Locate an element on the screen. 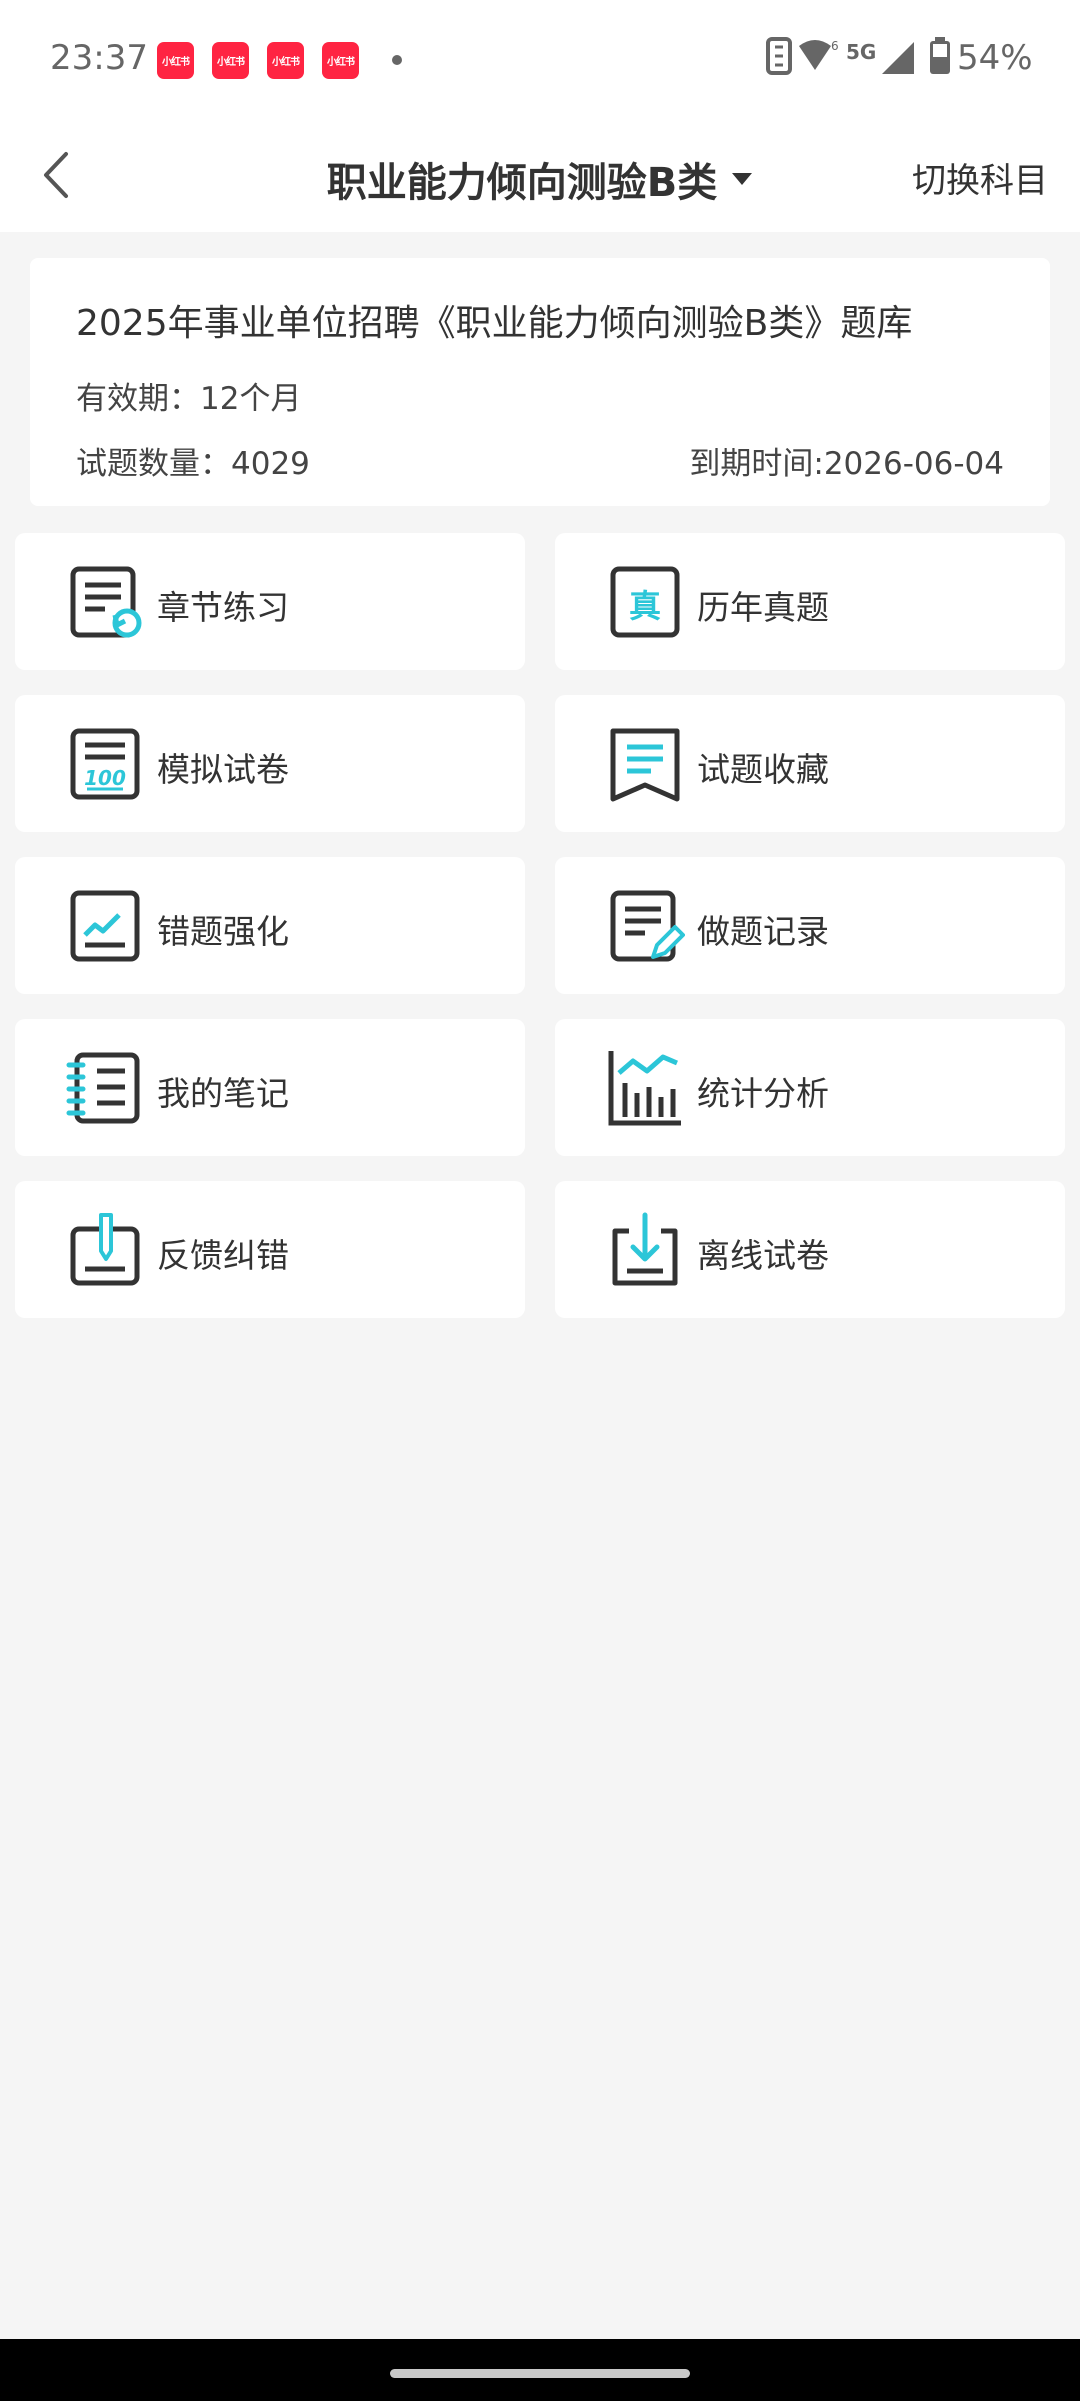 This screenshot has height=2401, width=1080. past-exams-button: 真 历年真题 is located at coordinates (810, 601).